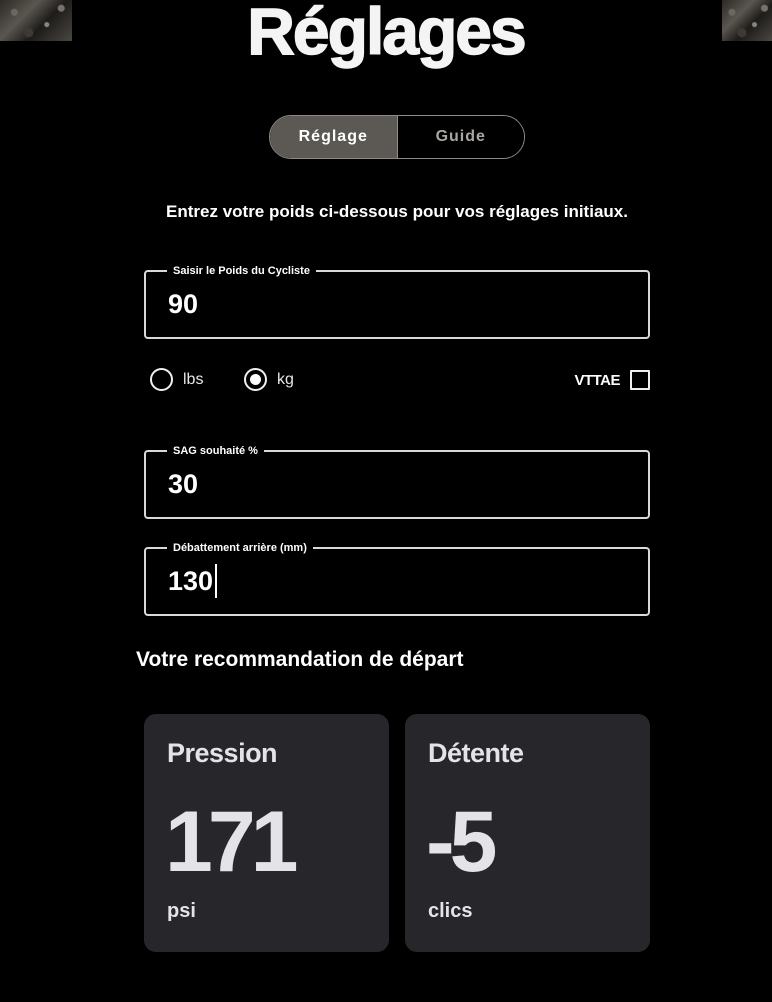  What do you see at coordinates (527, 833) in the screenshot?
I see `rebound-card: Détente -5 clics` at bounding box center [527, 833].